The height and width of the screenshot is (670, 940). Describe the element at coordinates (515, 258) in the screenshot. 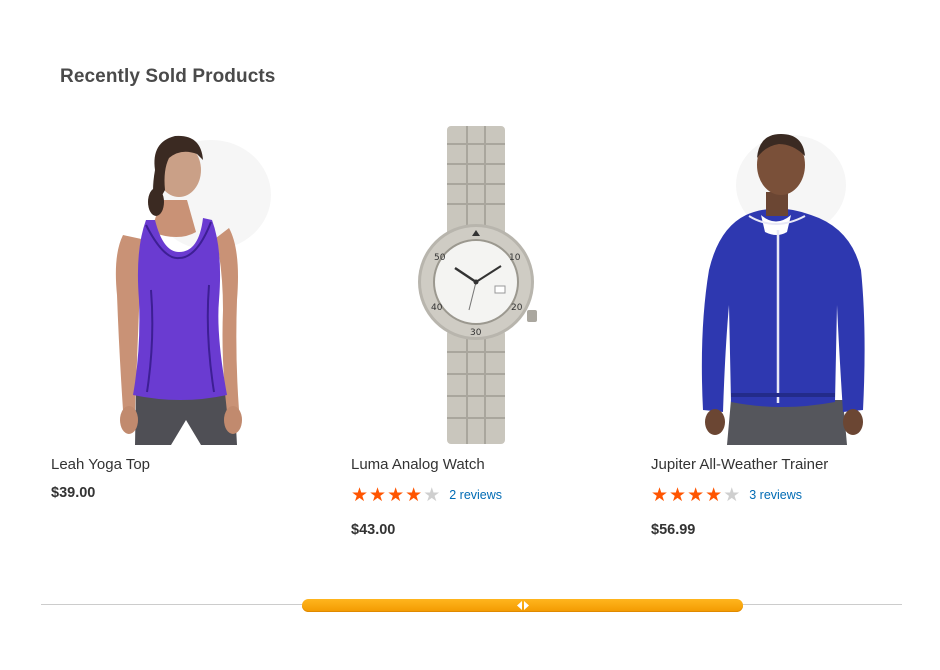

I see `bezel-number: 10` at that location.